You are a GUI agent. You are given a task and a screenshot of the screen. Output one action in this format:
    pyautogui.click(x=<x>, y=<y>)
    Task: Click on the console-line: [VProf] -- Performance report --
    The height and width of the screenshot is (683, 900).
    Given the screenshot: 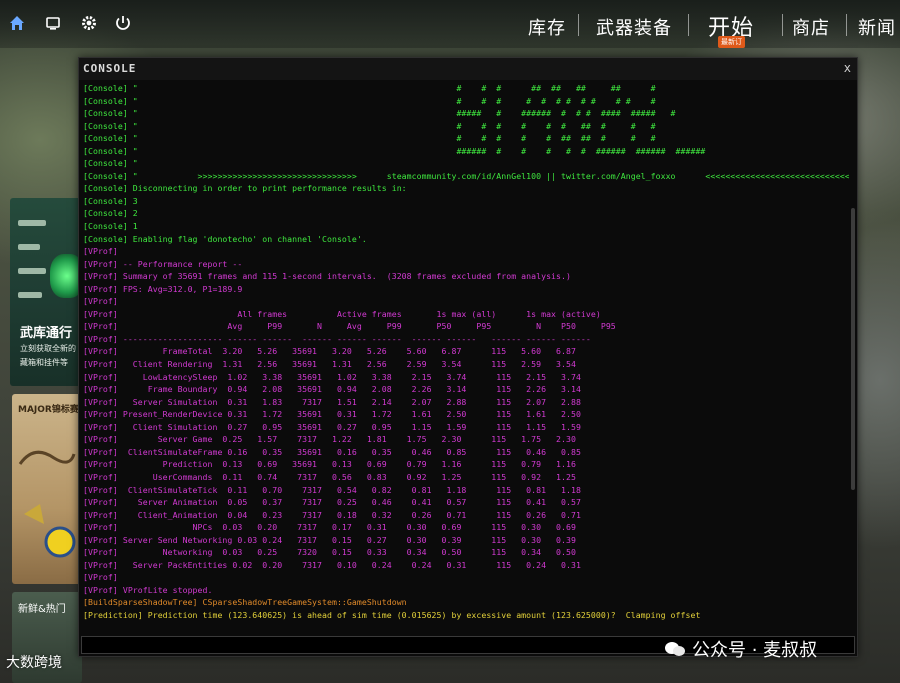 What is the action you would take?
    pyautogui.click(x=163, y=263)
    